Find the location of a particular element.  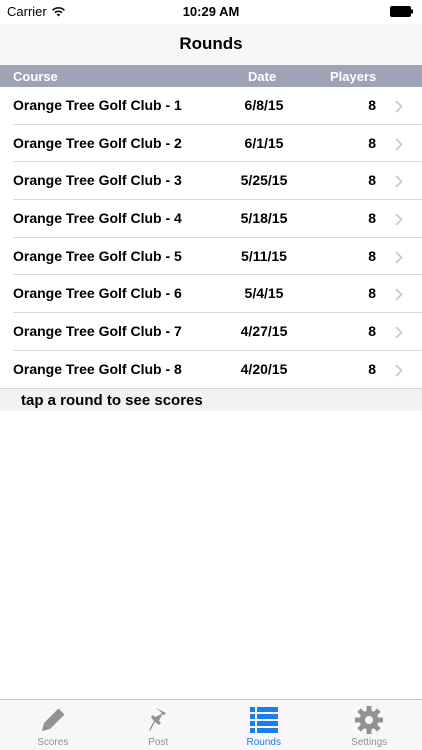

table-row: Orange Tree Golf Club - 8 4/20/15 8 is located at coordinates (211, 370).